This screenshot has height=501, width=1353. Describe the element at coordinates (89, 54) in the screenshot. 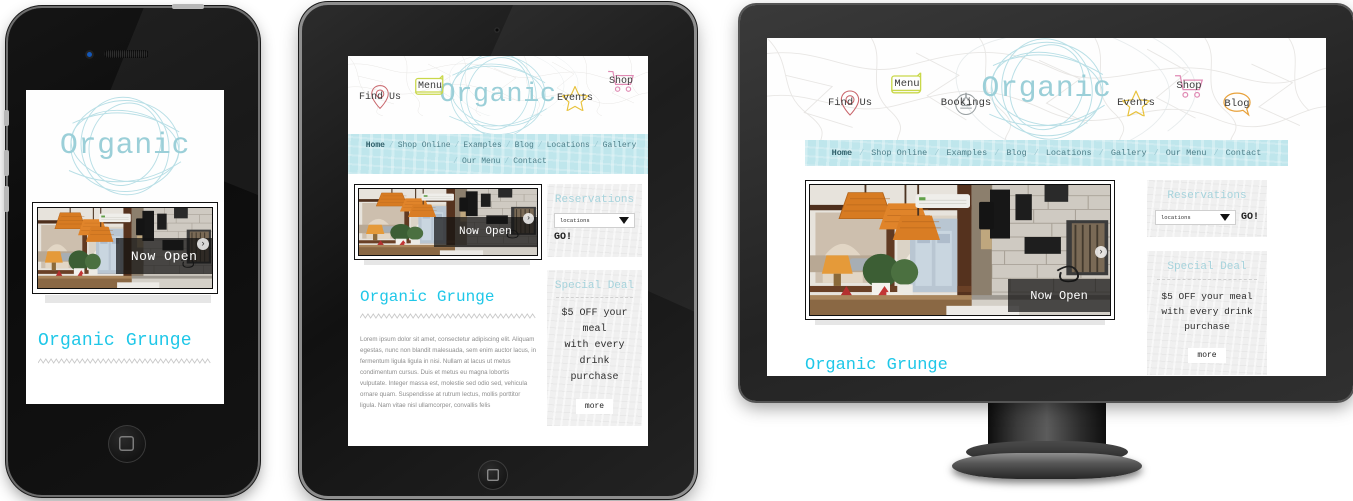

I see `phone-front-camera-icon` at that location.